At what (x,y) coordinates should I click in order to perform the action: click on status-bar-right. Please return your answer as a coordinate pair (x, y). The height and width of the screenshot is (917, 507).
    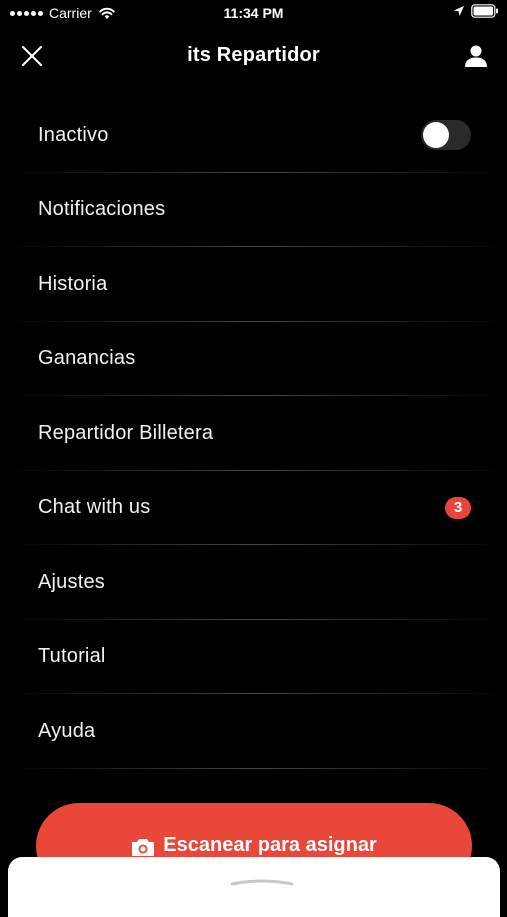
    Looking at the image, I should click on (476, 11).